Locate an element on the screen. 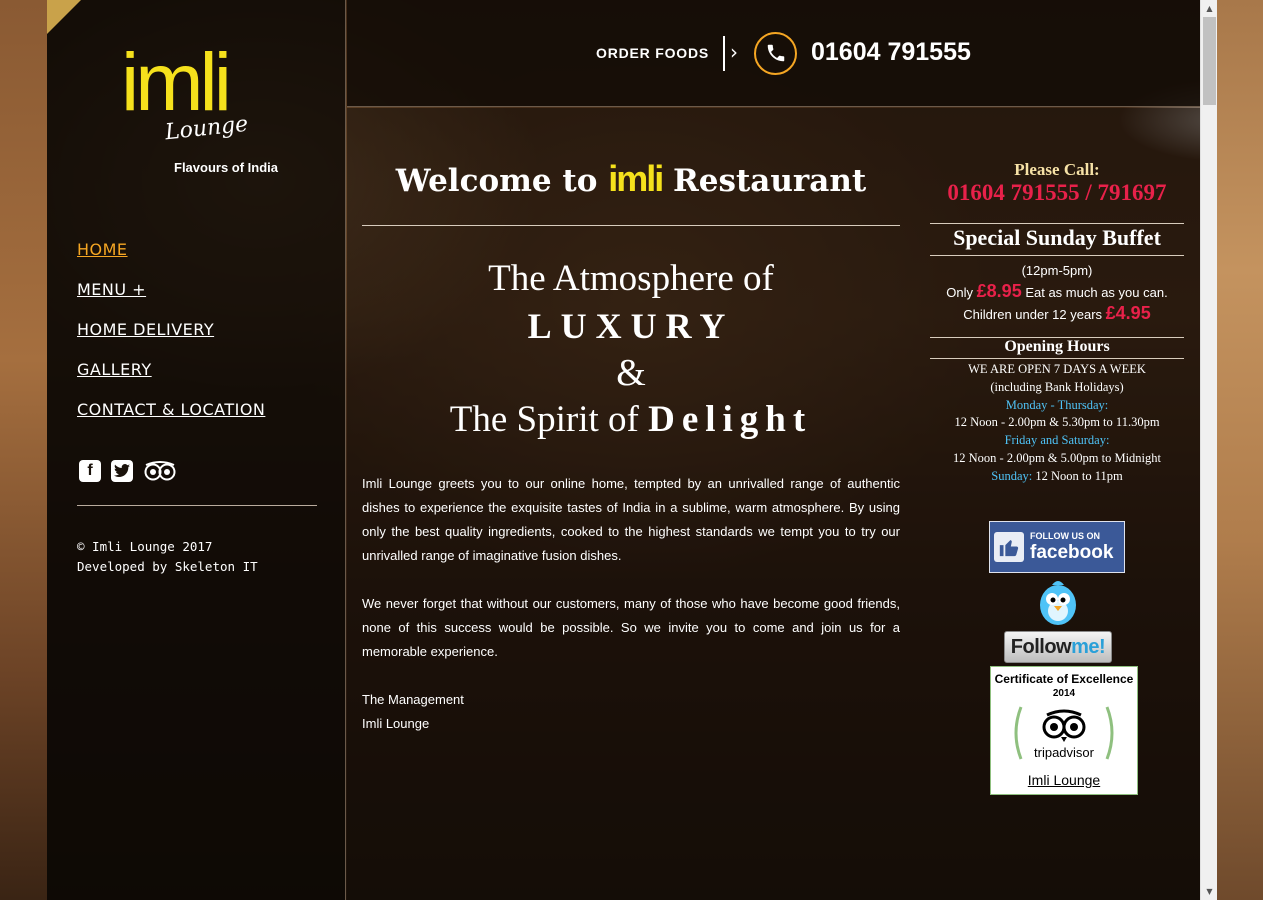 The image size is (1263, 900). please-call-label: Please Call: is located at coordinates (1057, 169).